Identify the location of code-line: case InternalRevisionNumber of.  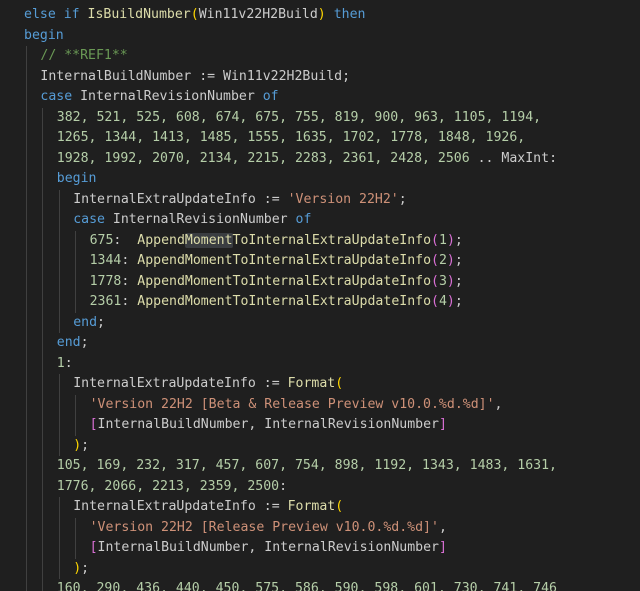
(159, 97).